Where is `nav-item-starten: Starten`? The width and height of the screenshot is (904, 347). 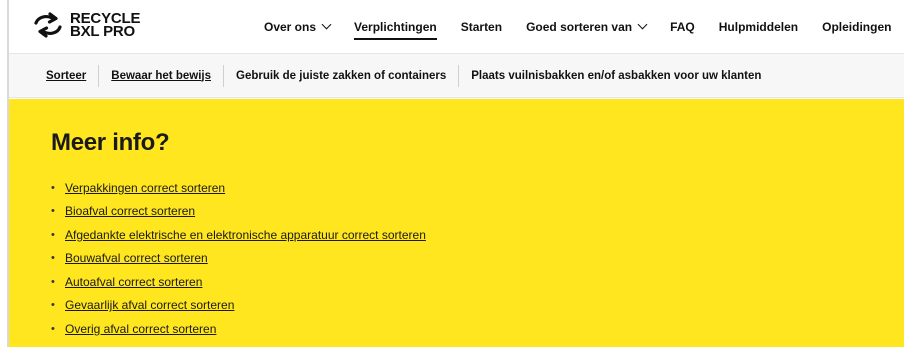 nav-item-starten: Starten is located at coordinates (481, 26).